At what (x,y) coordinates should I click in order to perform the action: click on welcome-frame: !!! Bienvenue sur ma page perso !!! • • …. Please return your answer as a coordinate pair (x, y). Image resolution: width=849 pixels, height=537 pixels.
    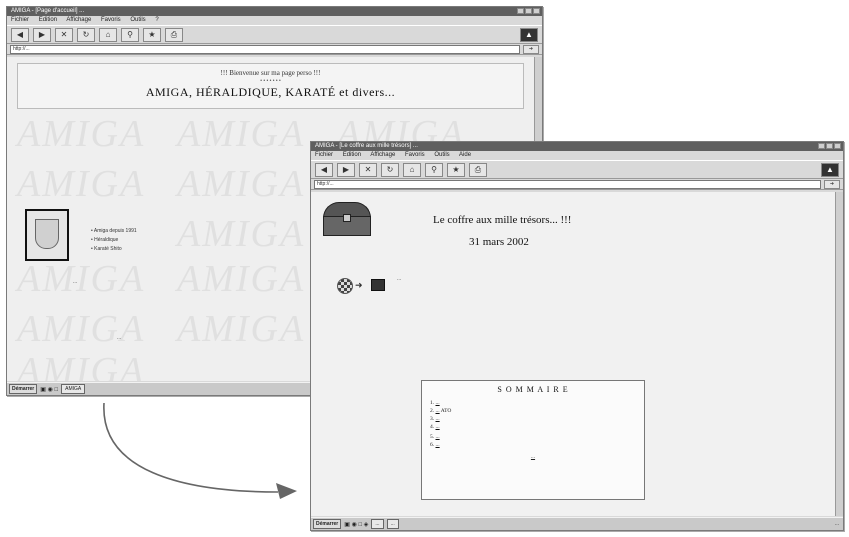
    Looking at the image, I should click on (270, 86).